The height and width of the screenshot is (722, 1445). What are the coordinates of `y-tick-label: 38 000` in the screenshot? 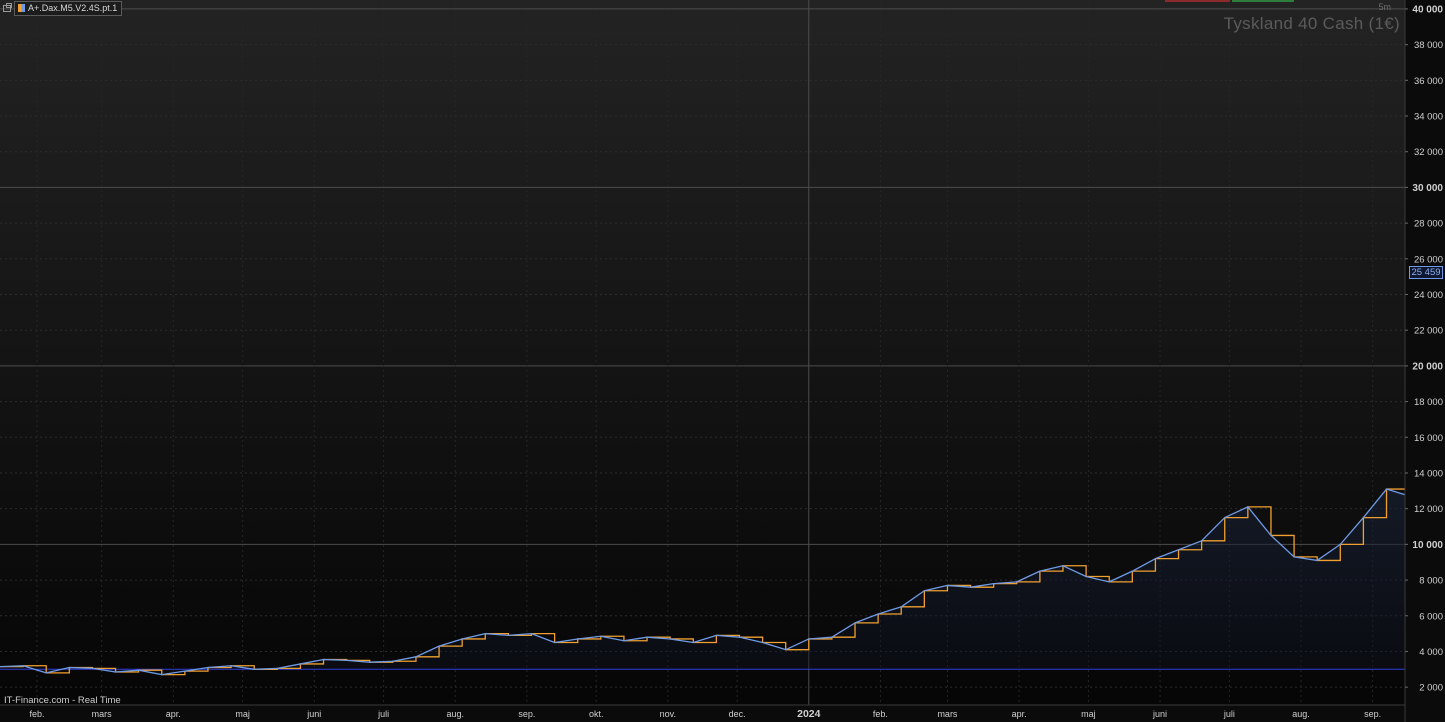 It's located at (1428, 45).